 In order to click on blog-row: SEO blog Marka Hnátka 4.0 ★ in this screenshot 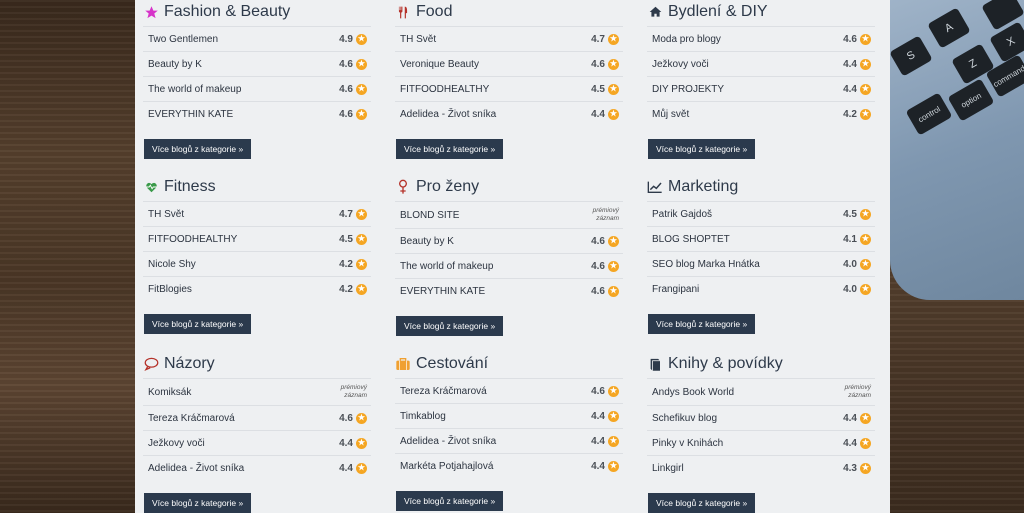, I will do `click(761, 263)`.